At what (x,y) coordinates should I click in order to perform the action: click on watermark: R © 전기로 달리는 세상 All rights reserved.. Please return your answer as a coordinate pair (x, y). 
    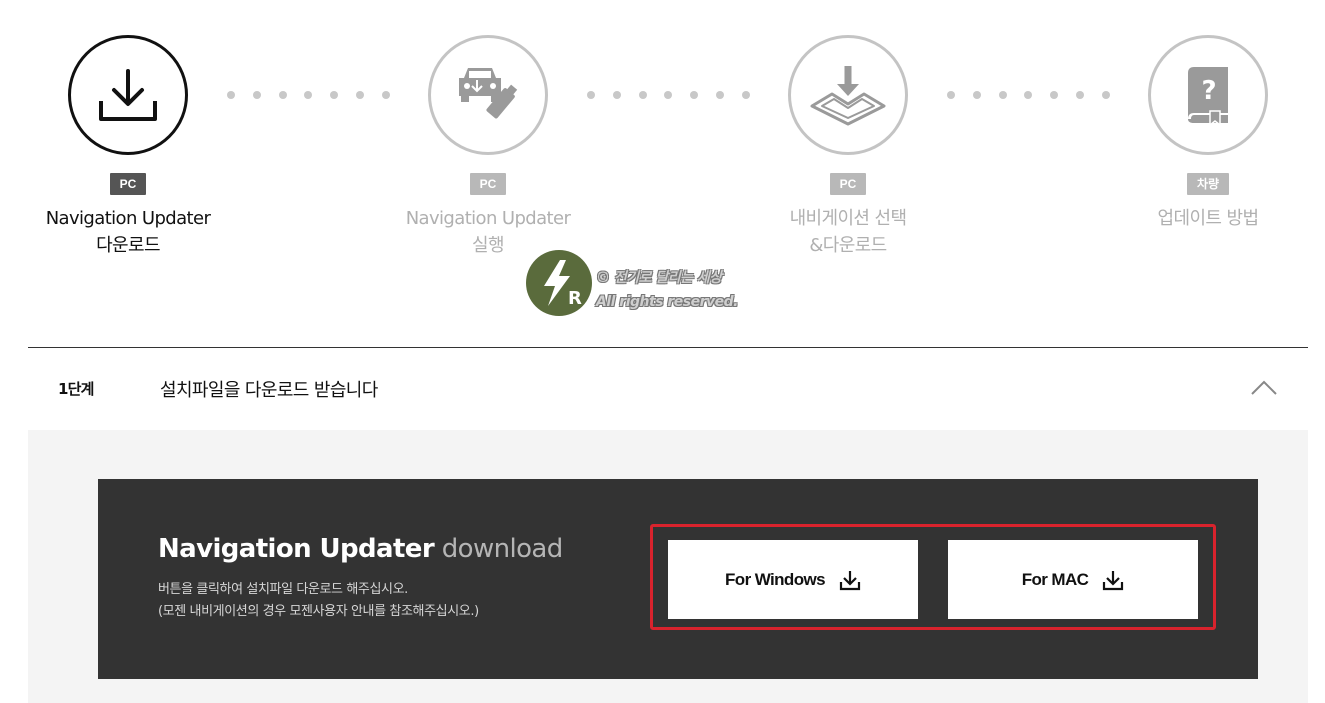
    Looking at the image, I should click on (641, 285).